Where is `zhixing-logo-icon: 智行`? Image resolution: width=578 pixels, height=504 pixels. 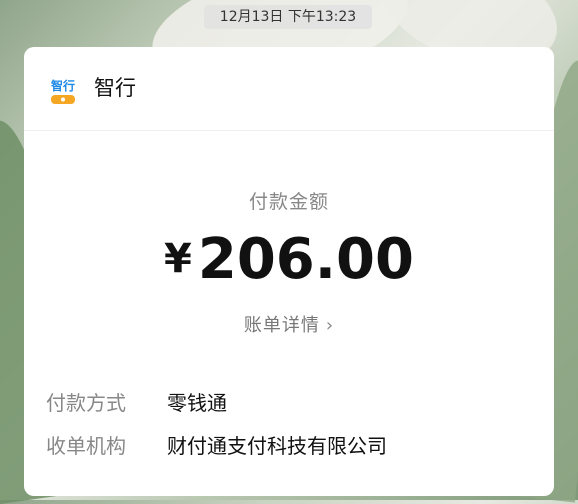
zhixing-logo-icon: 智行 is located at coordinates (63, 91).